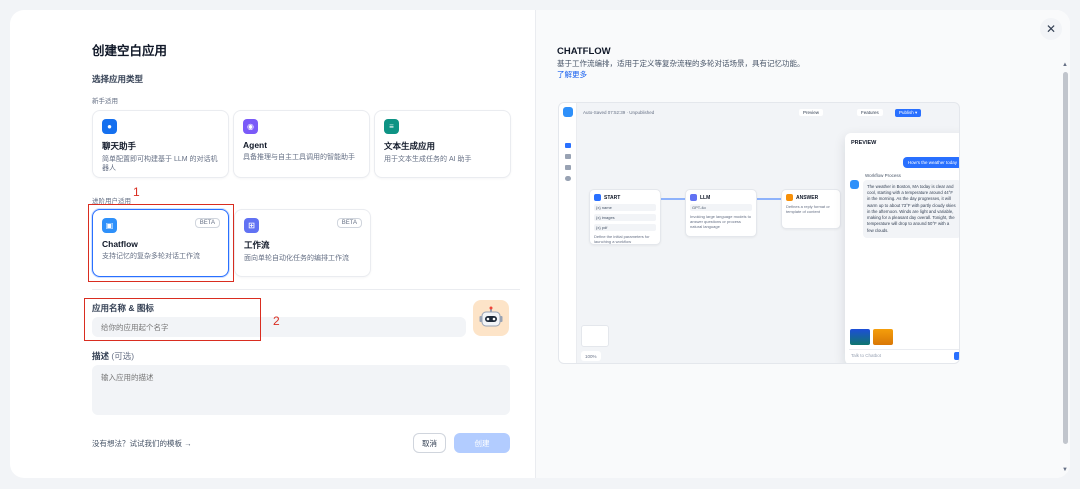  What do you see at coordinates (854, 184) in the screenshot?
I see `bot-avatar-icon` at bounding box center [854, 184].